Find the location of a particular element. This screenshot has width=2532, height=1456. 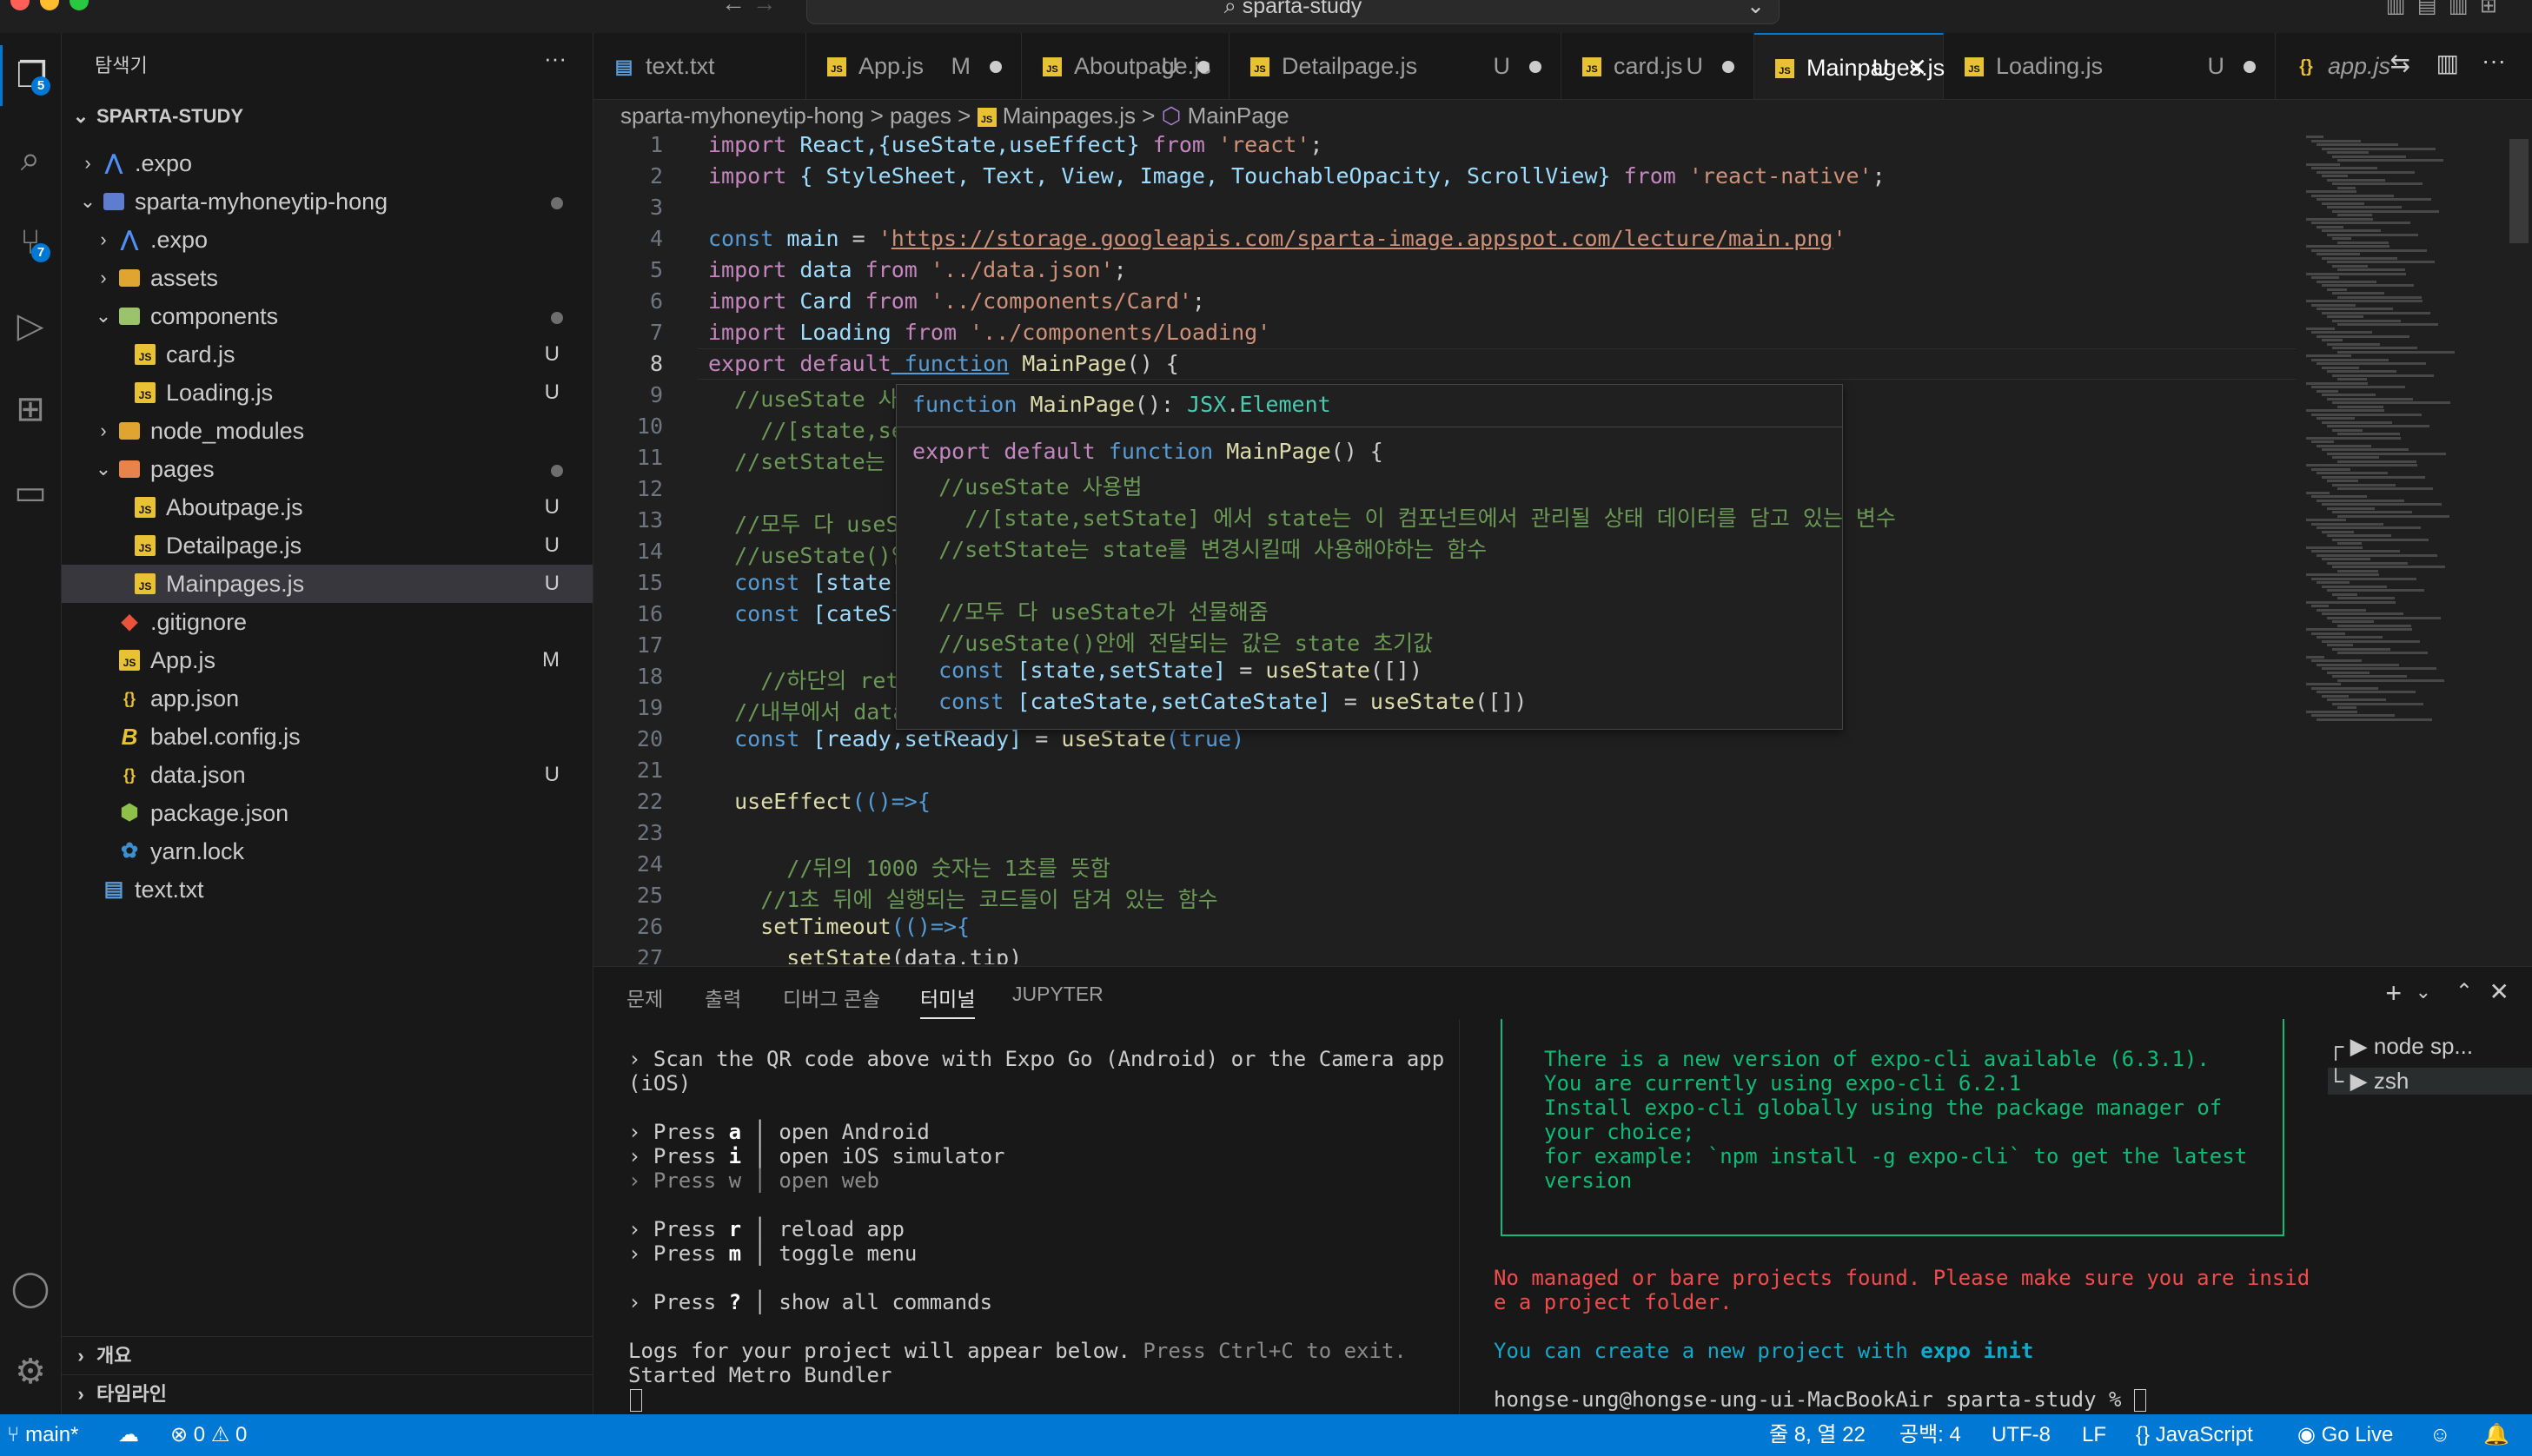

go-live-button: ◉ Go Live is located at coordinates (2345, 1435).